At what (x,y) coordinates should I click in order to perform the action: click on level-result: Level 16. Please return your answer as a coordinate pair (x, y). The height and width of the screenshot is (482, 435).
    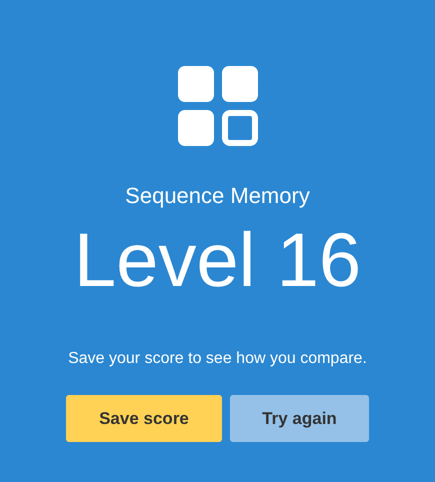
    Looking at the image, I should click on (218, 261).